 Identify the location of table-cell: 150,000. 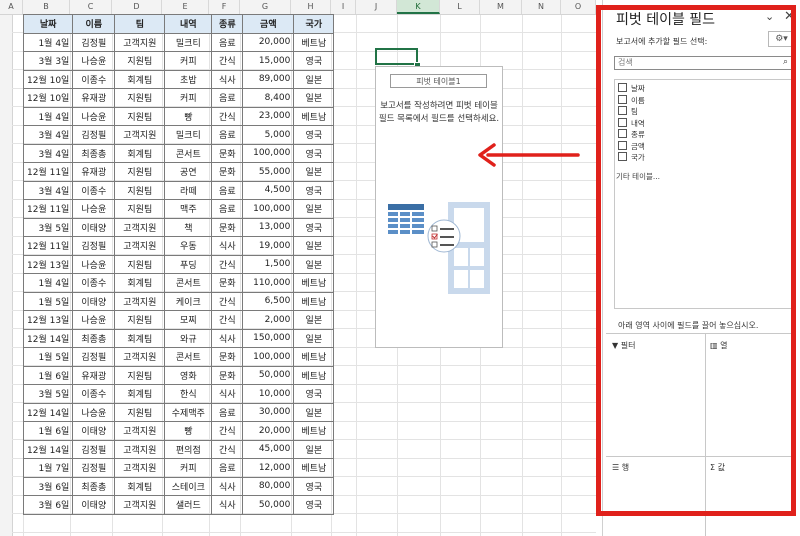
(268, 338).